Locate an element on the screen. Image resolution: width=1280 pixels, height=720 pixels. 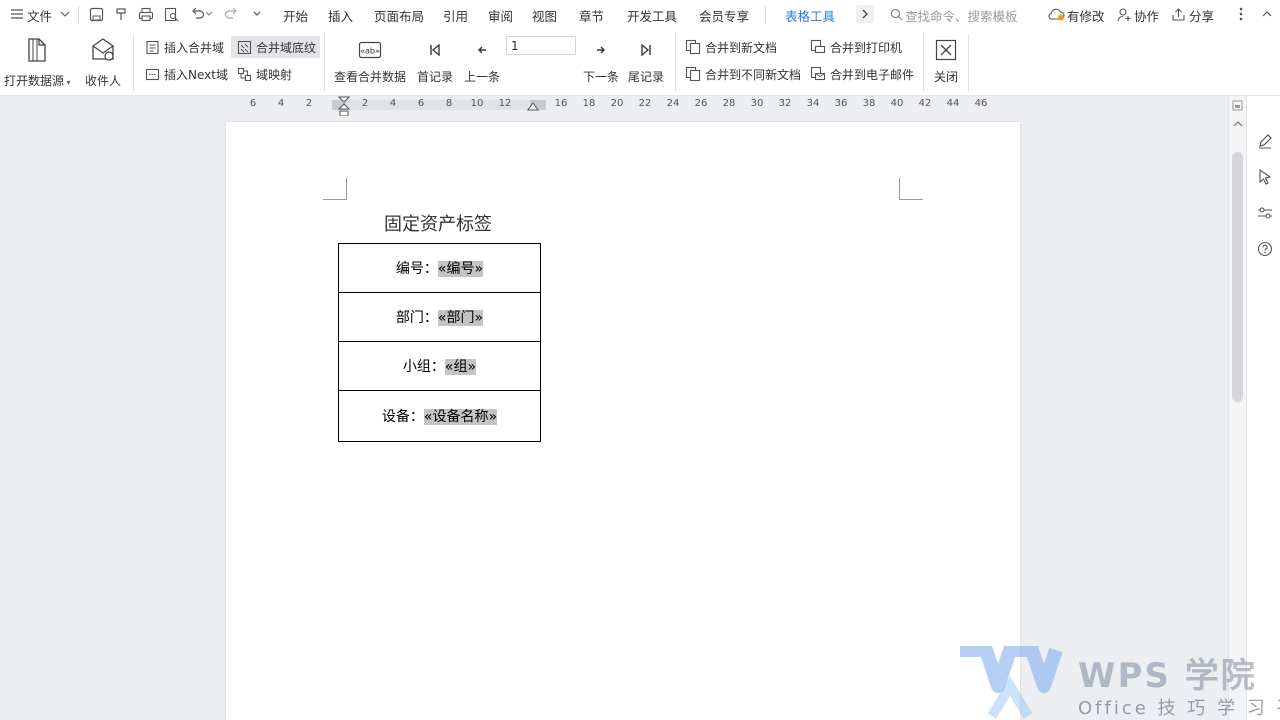
table-cell: 编号：«编号» is located at coordinates (439, 268).